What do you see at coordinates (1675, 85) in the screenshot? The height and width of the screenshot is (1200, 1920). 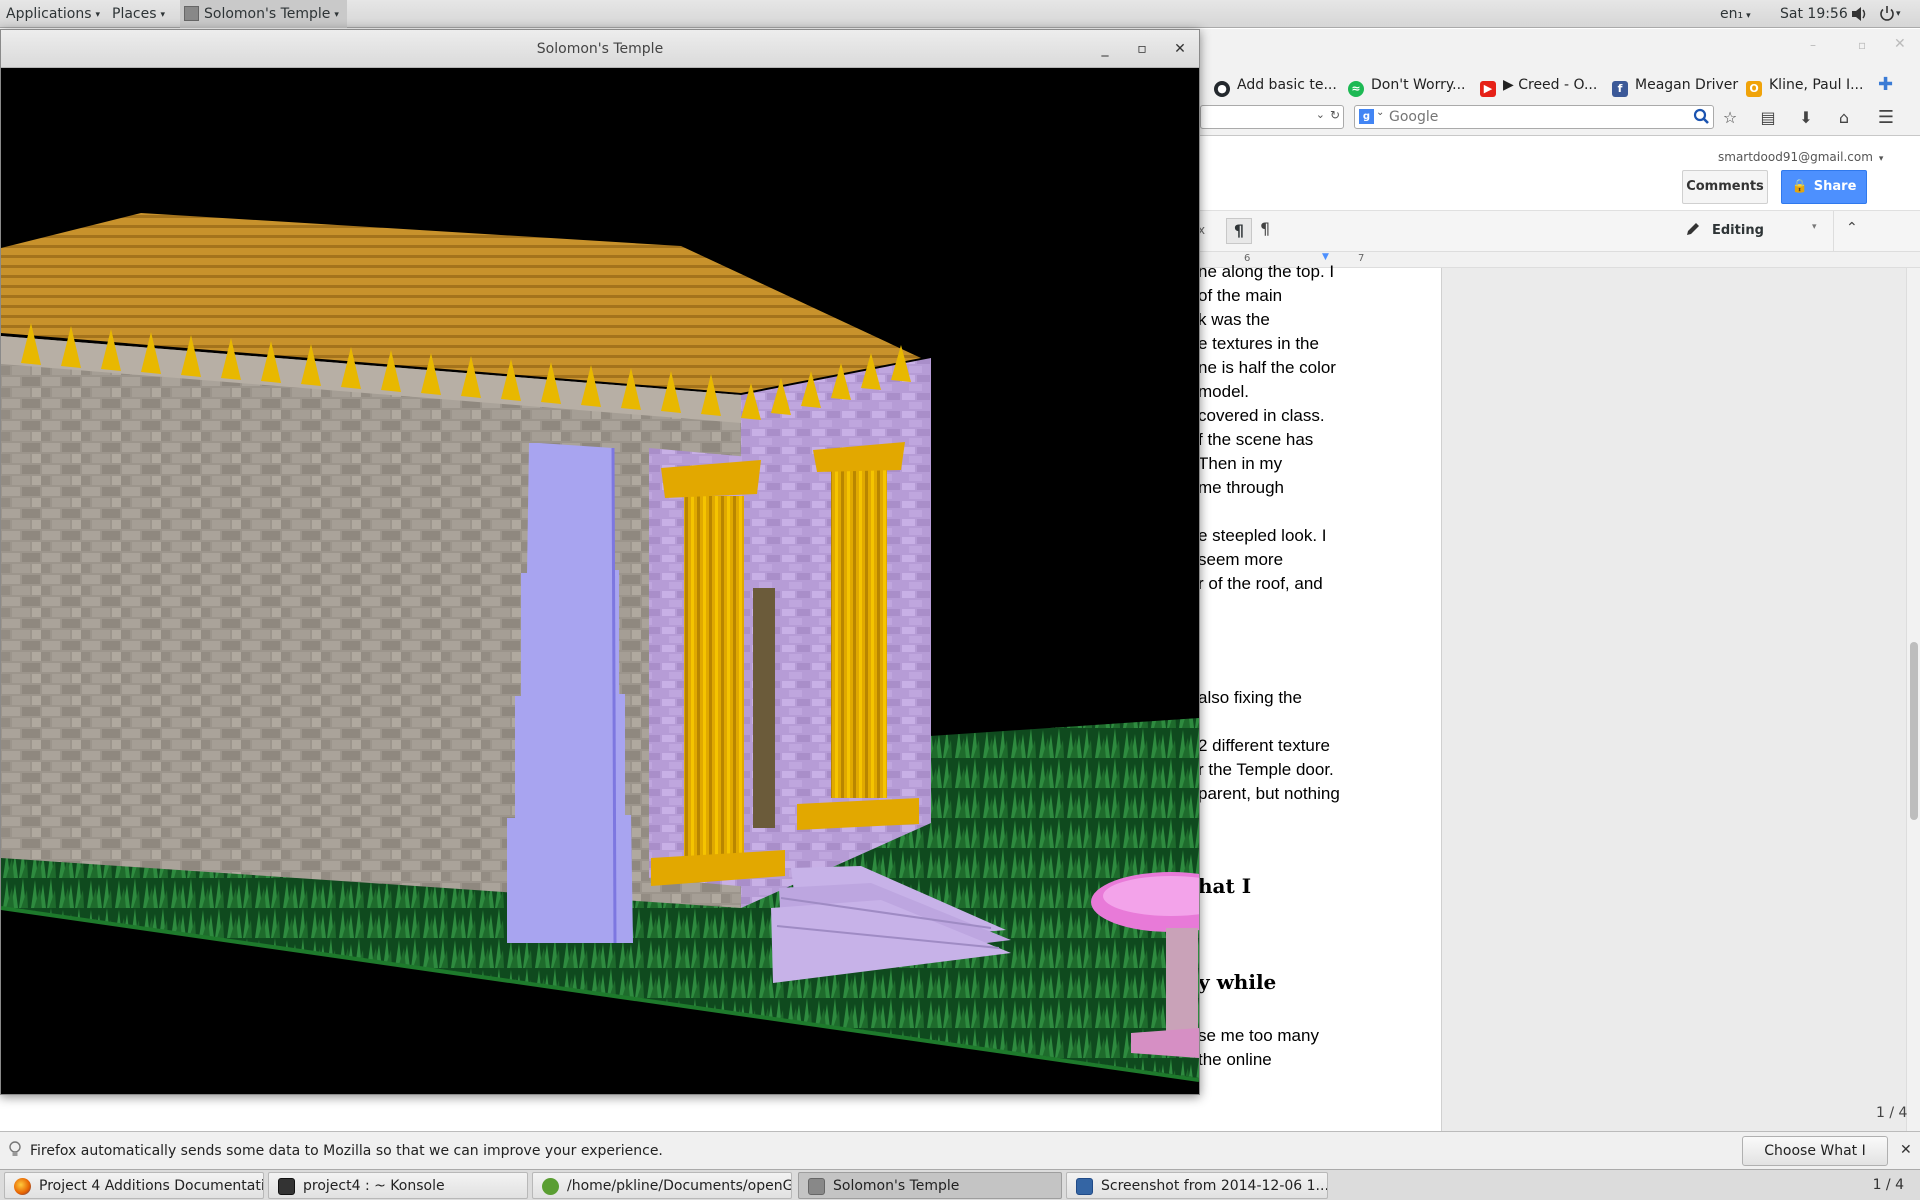 I see `bookmark-item: f Meagan Driver` at bounding box center [1675, 85].